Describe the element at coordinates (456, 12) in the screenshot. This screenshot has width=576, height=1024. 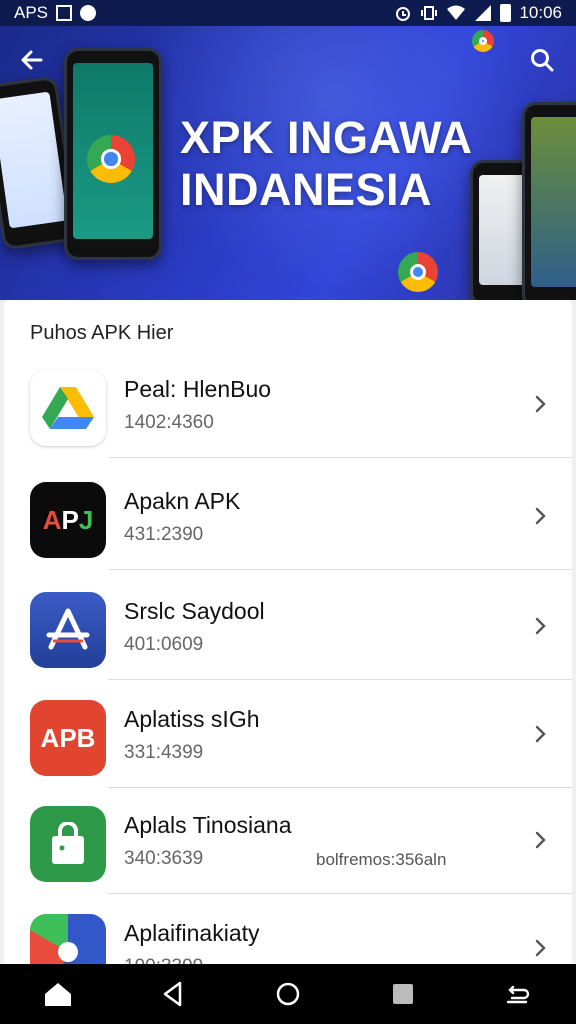
I see `wifi-icon` at that location.